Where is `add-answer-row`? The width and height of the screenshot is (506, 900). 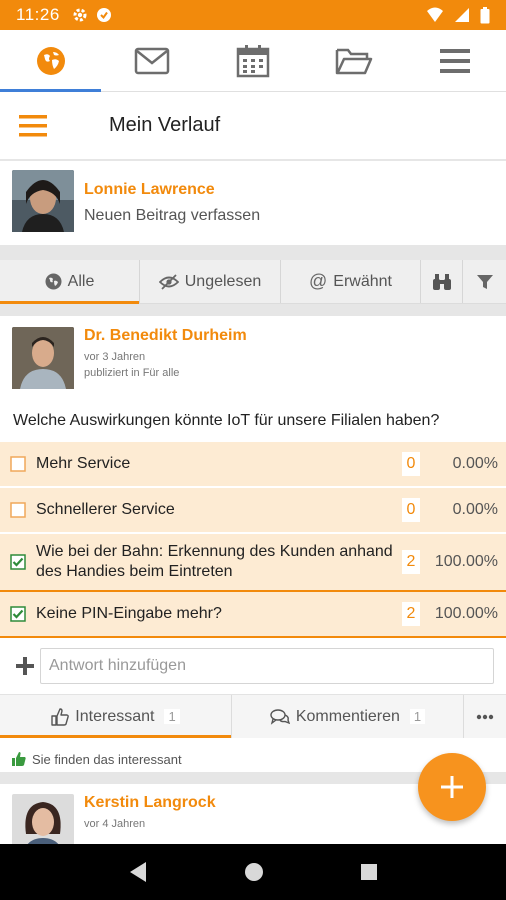 add-answer-row is located at coordinates (253, 666).